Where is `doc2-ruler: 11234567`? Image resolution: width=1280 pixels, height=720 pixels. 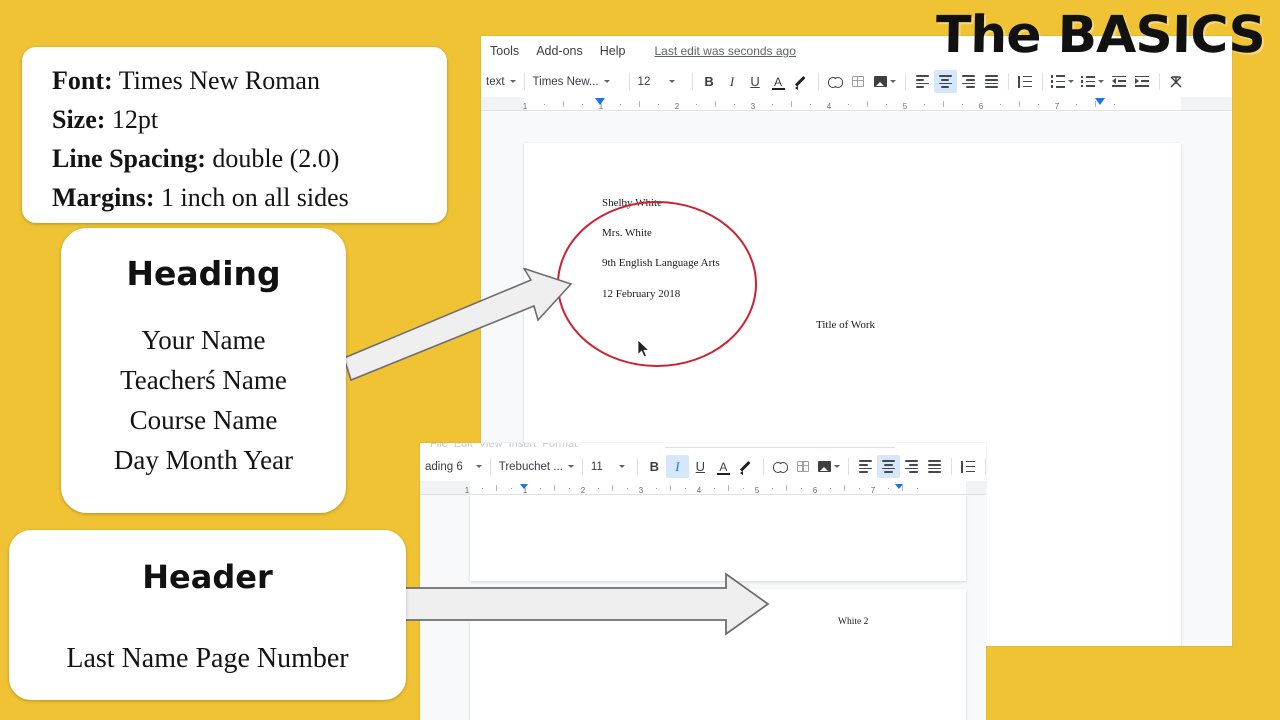
doc2-ruler: 11234567 is located at coordinates (703, 488).